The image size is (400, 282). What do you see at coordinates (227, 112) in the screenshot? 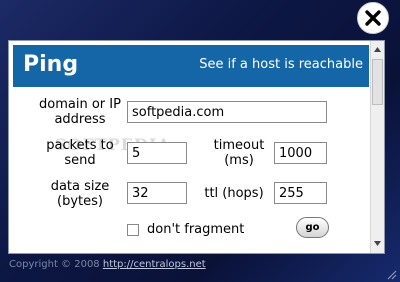
I see `domain-input` at bounding box center [227, 112].